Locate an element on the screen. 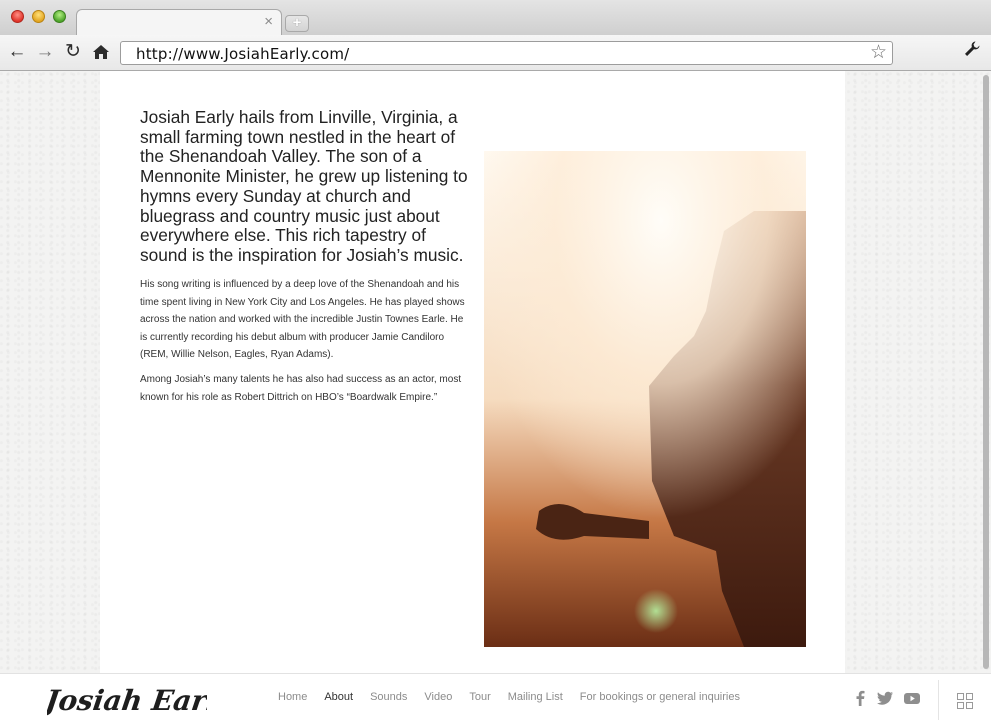  reload-icon: ↻ is located at coordinates (73, 52).